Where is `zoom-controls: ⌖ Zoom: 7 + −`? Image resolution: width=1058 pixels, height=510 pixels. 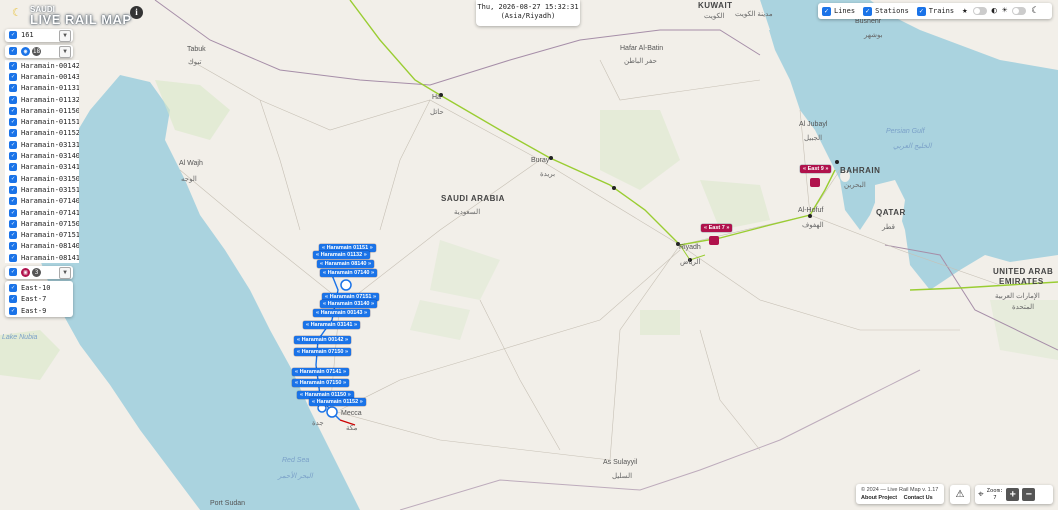 zoom-controls: ⌖ Zoom: 7 + − is located at coordinates (1014, 494).